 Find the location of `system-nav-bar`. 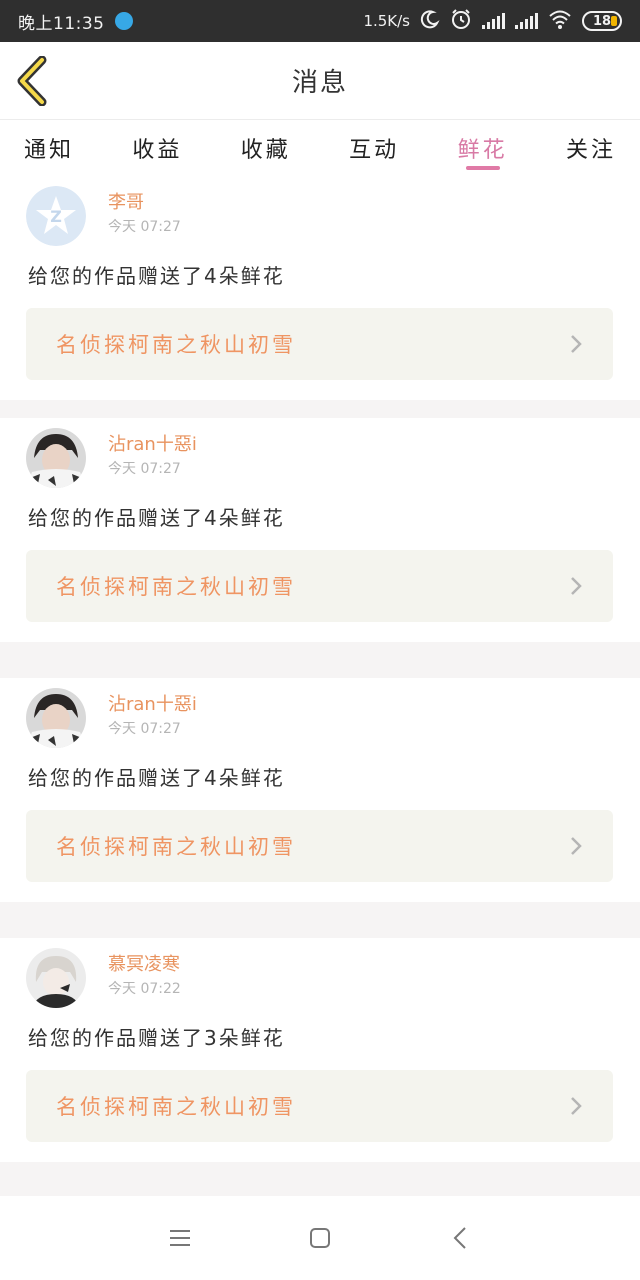

system-nav-bar is located at coordinates (320, 1238).